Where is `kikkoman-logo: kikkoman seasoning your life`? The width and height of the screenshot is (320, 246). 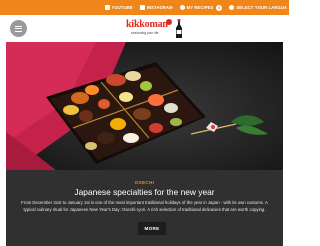 kikkoman-logo: kikkoman seasoning your life is located at coordinates (156, 30).